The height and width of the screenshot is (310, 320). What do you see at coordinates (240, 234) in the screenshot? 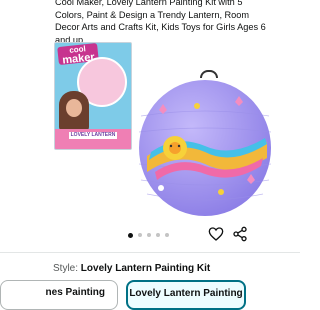
I see `share-icon` at bounding box center [240, 234].